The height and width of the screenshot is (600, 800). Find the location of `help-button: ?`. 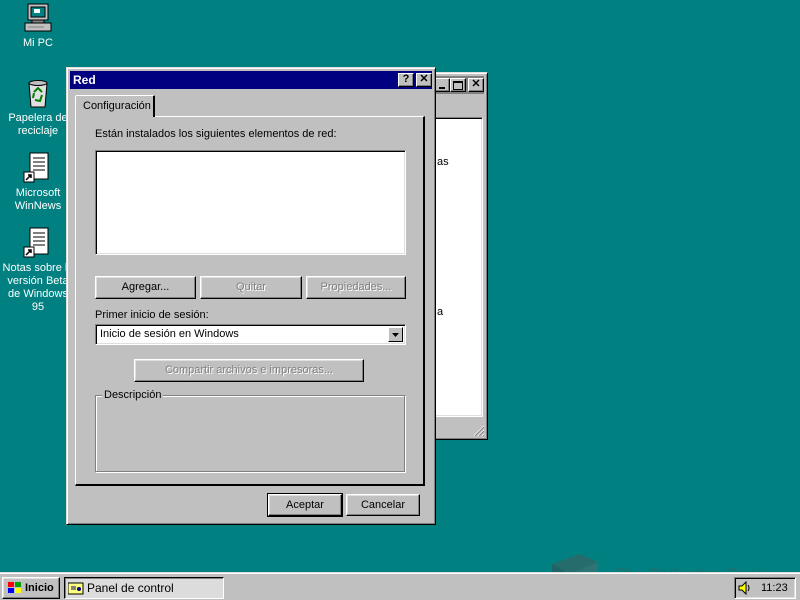

help-button: ? is located at coordinates (406, 80).